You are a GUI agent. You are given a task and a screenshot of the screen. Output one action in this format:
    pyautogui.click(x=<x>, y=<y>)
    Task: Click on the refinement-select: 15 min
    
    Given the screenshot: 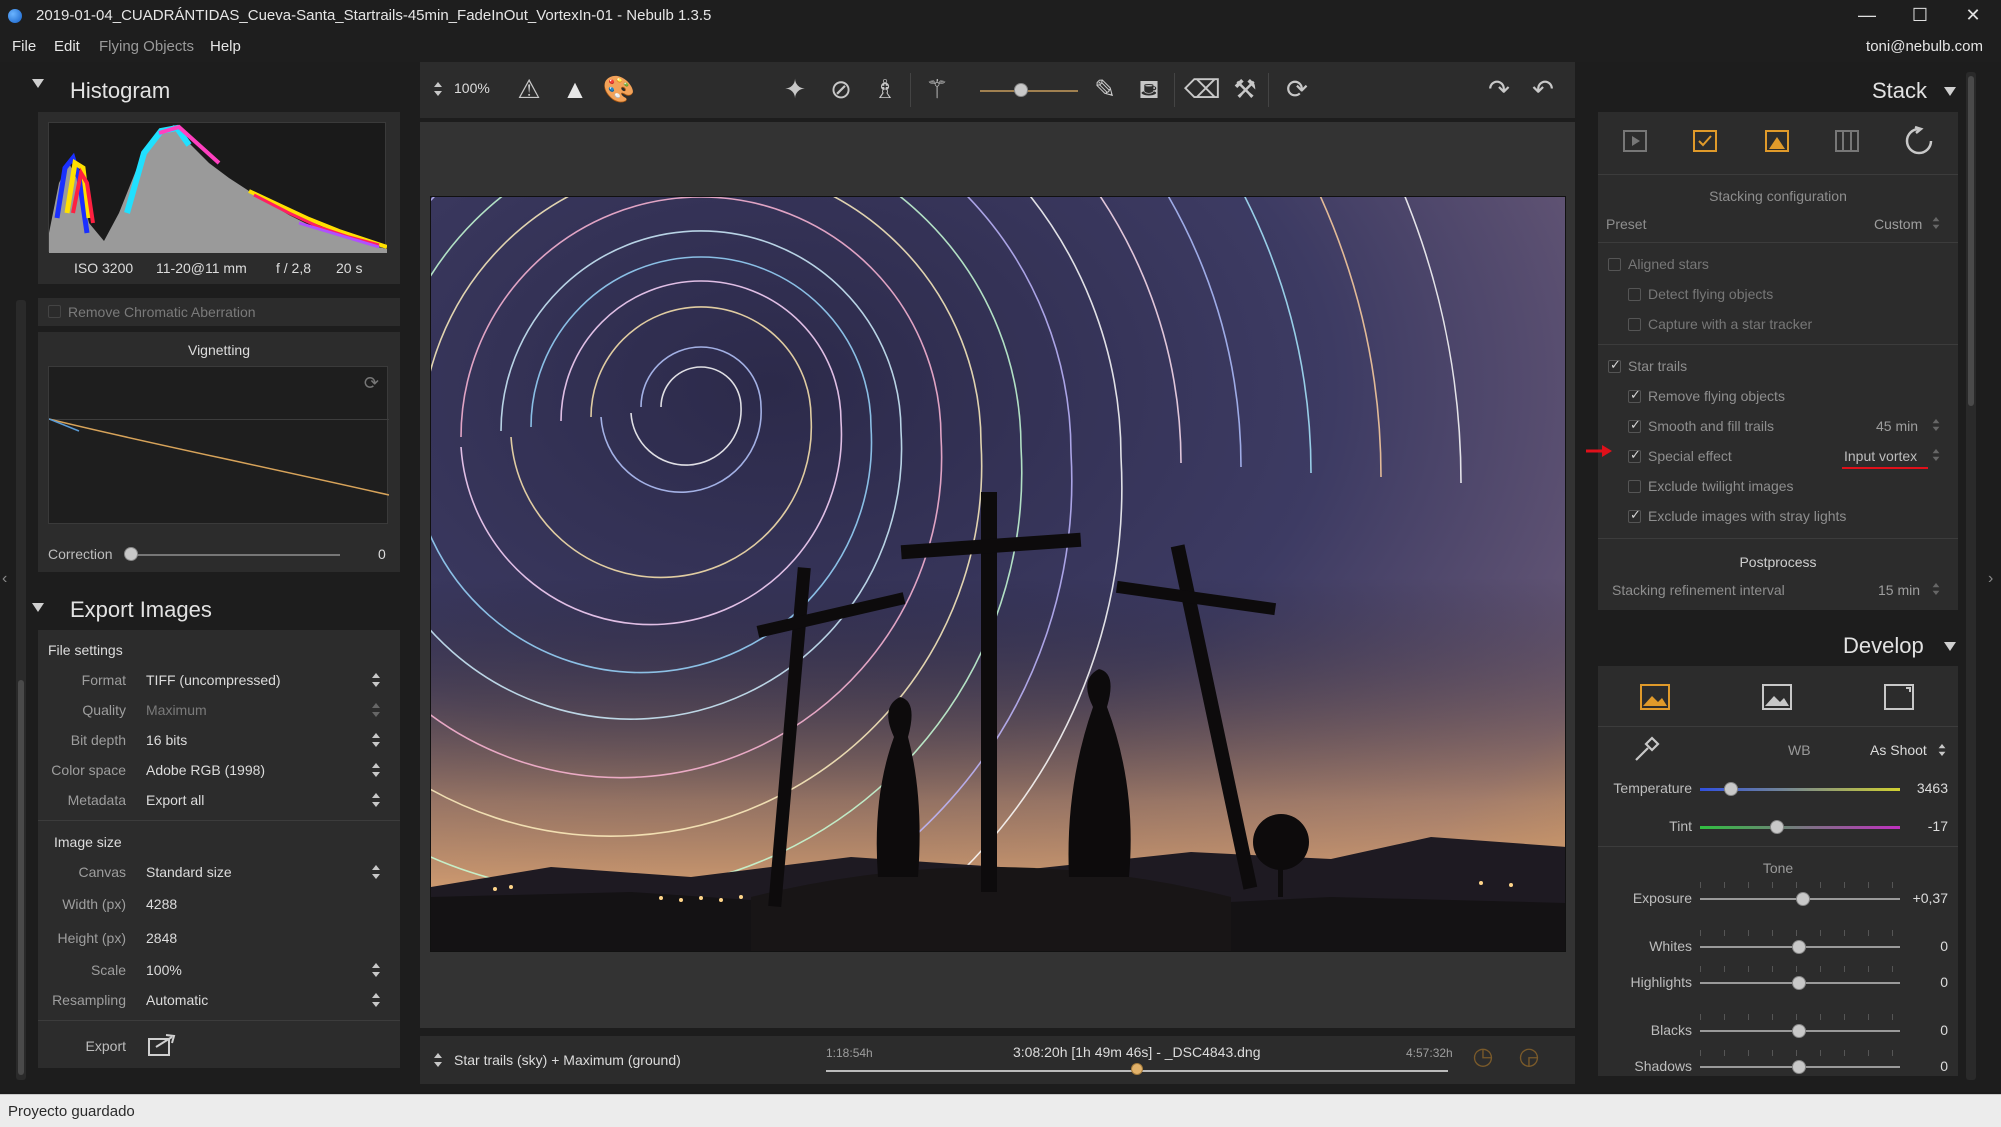 What is the action you would take?
    pyautogui.click(x=1899, y=590)
    